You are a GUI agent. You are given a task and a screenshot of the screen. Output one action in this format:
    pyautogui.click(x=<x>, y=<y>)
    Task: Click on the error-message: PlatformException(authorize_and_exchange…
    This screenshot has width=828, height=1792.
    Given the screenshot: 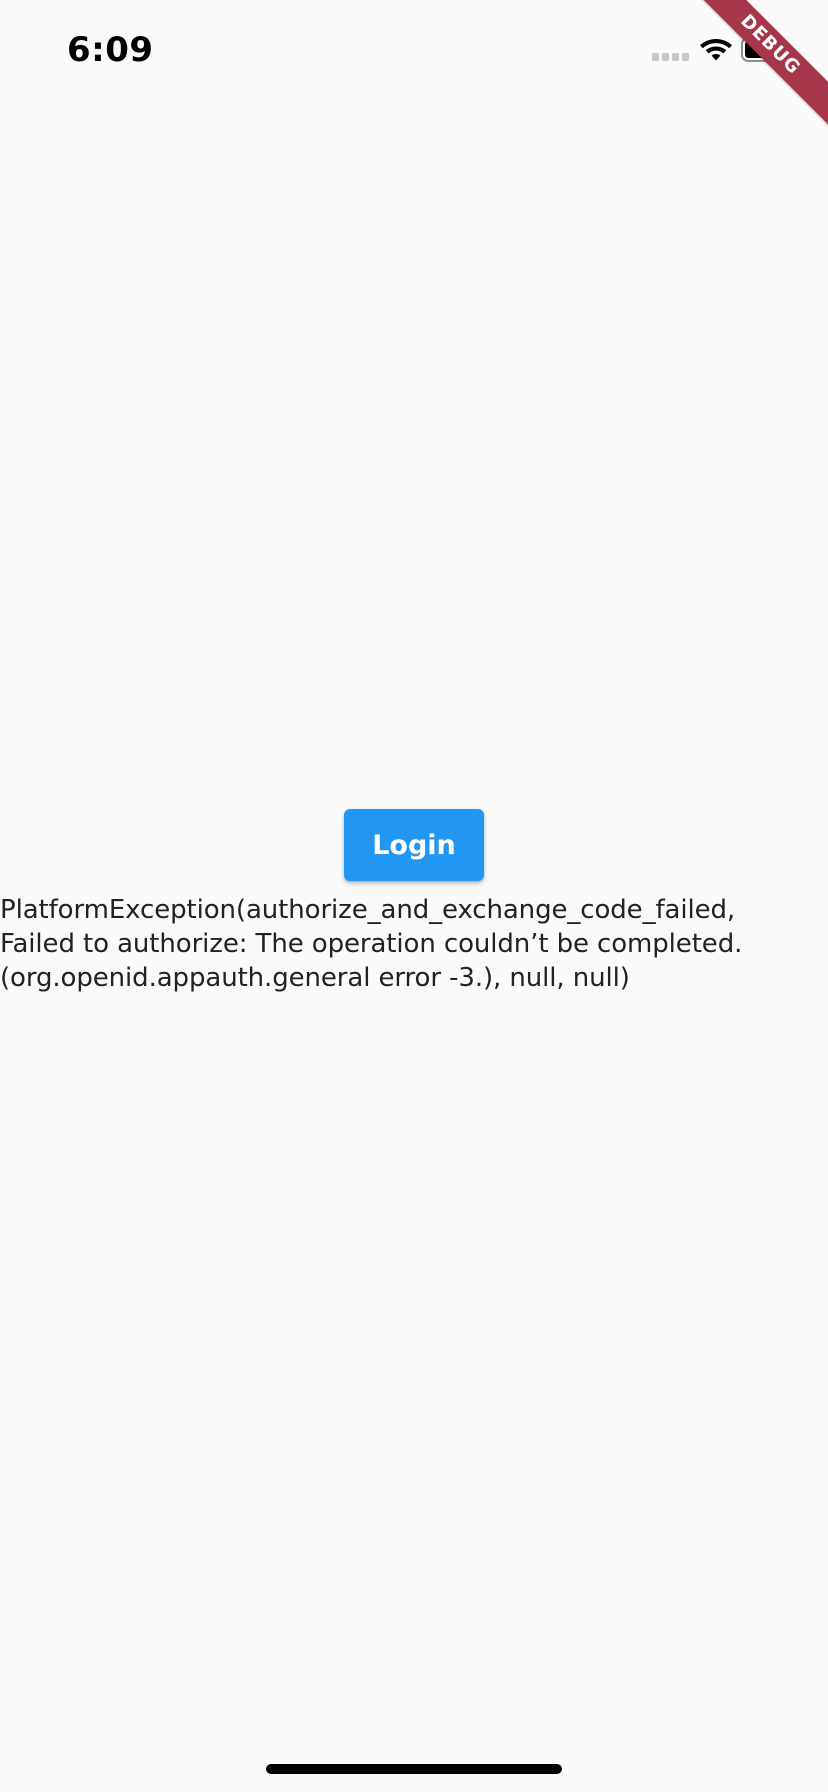 What is the action you would take?
    pyautogui.click(x=371, y=944)
    